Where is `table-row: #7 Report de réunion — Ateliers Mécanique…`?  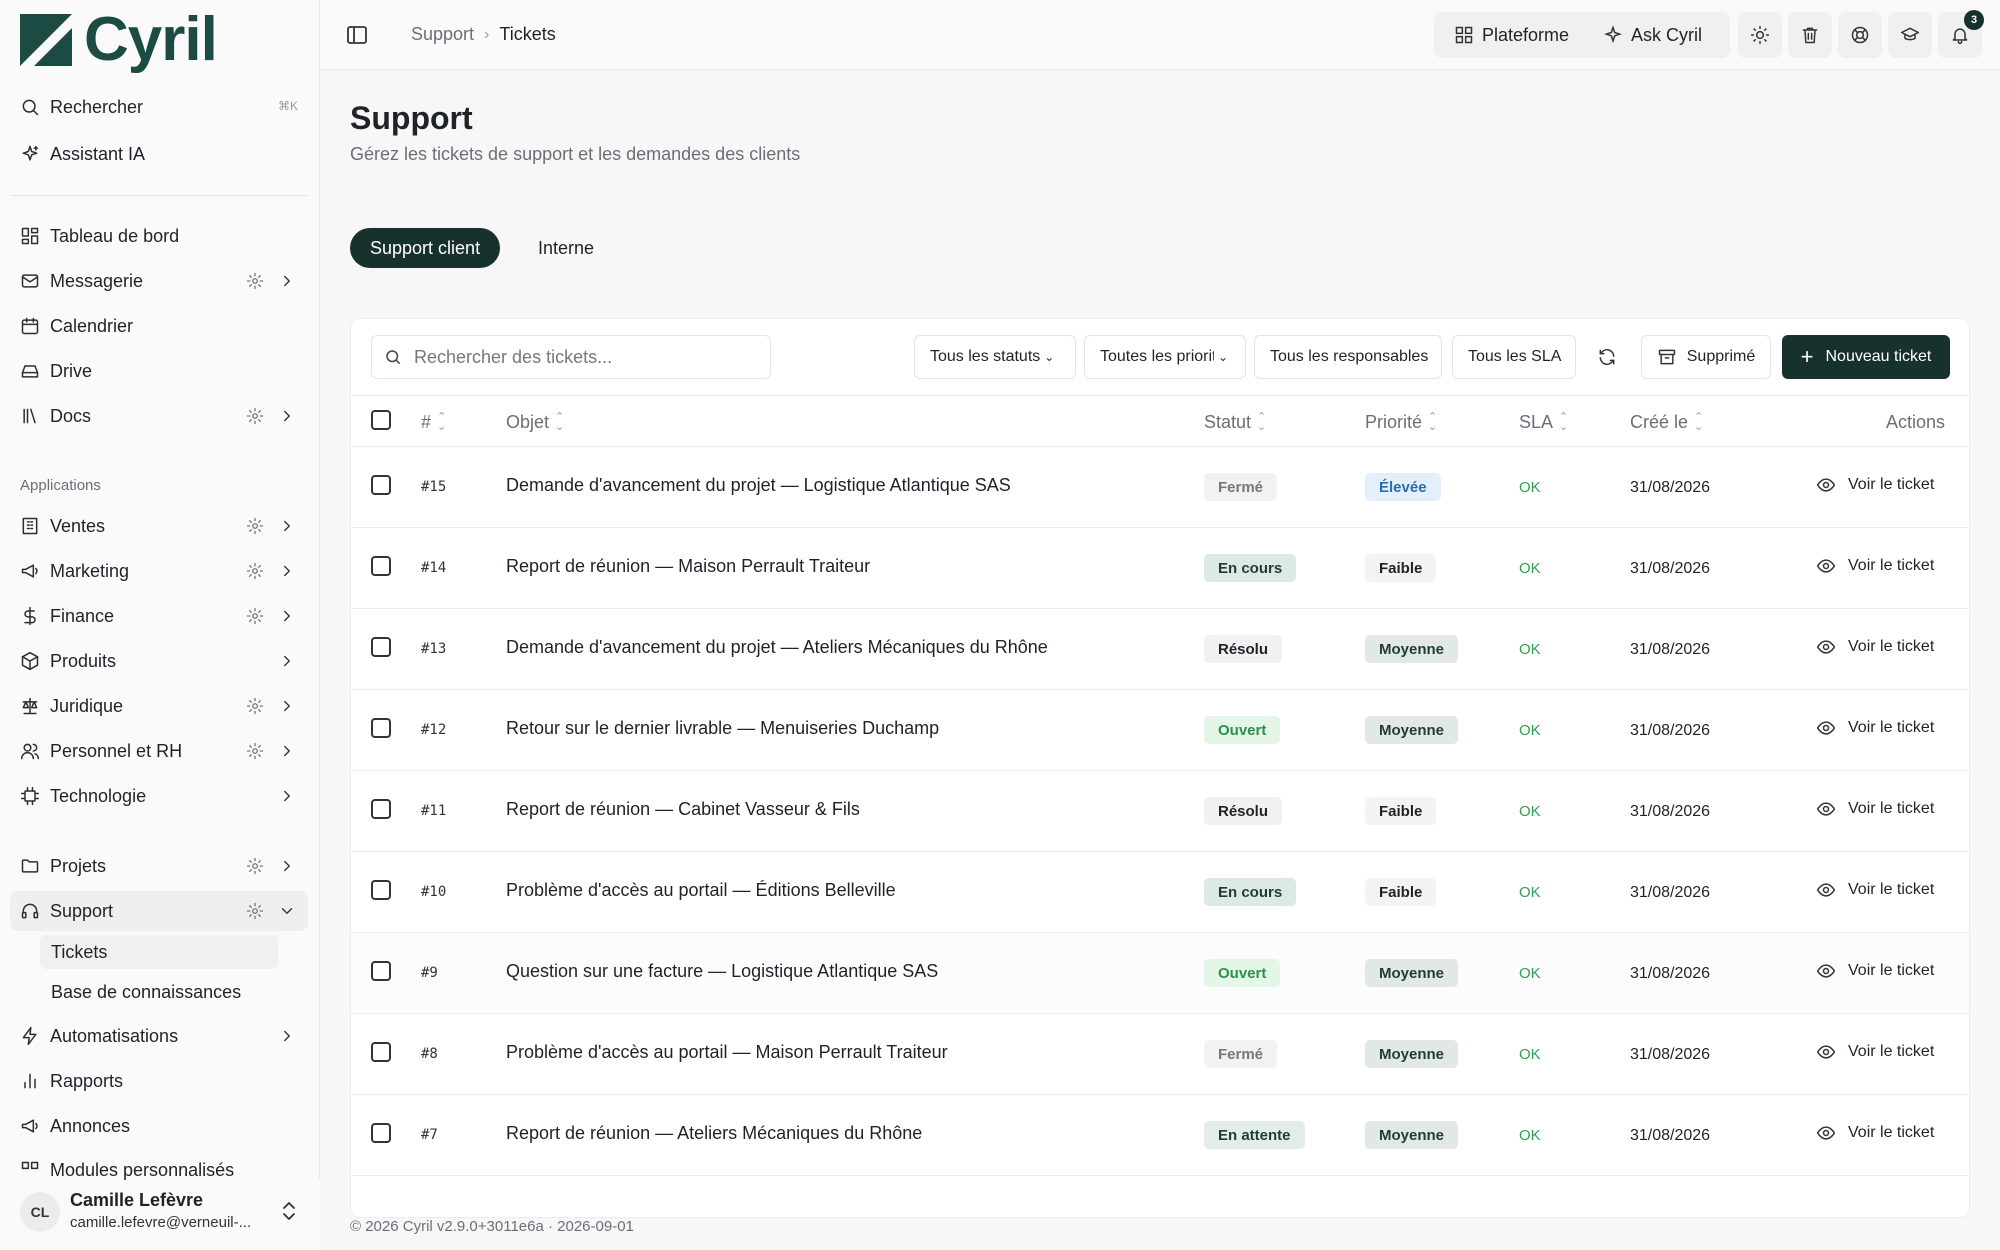 table-row: #7 Report de réunion — Ateliers Mécanique… is located at coordinates (1160, 1135).